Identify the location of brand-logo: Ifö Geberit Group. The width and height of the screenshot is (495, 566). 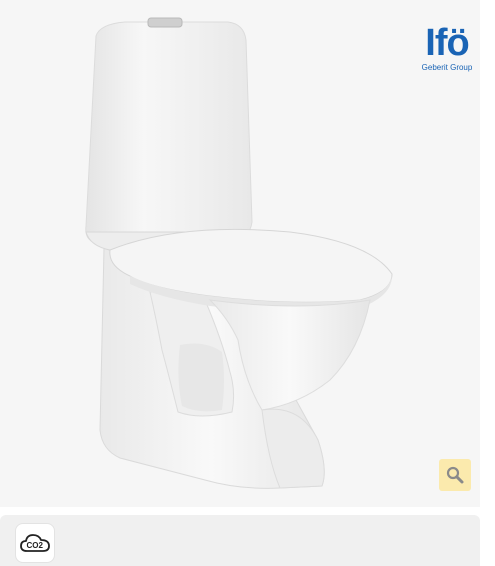
(447, 50).